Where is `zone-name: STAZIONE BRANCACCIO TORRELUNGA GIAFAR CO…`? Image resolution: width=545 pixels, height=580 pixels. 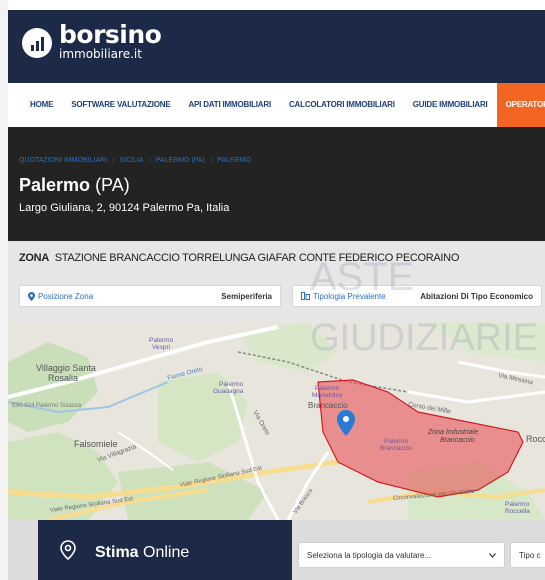 zone-name: STAZIONE BRANCACCIO TORRELUNGA GIAFAR CO… is located at coordinates (257, 258).